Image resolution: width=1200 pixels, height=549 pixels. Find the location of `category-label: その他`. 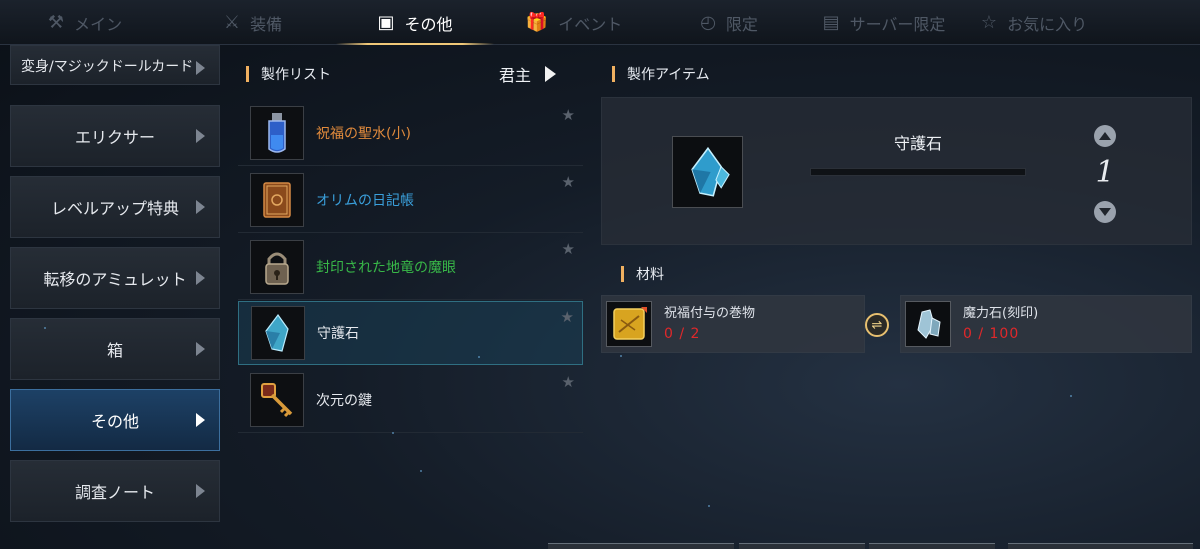

category-label: その他 is located at coordinates (114, 421).